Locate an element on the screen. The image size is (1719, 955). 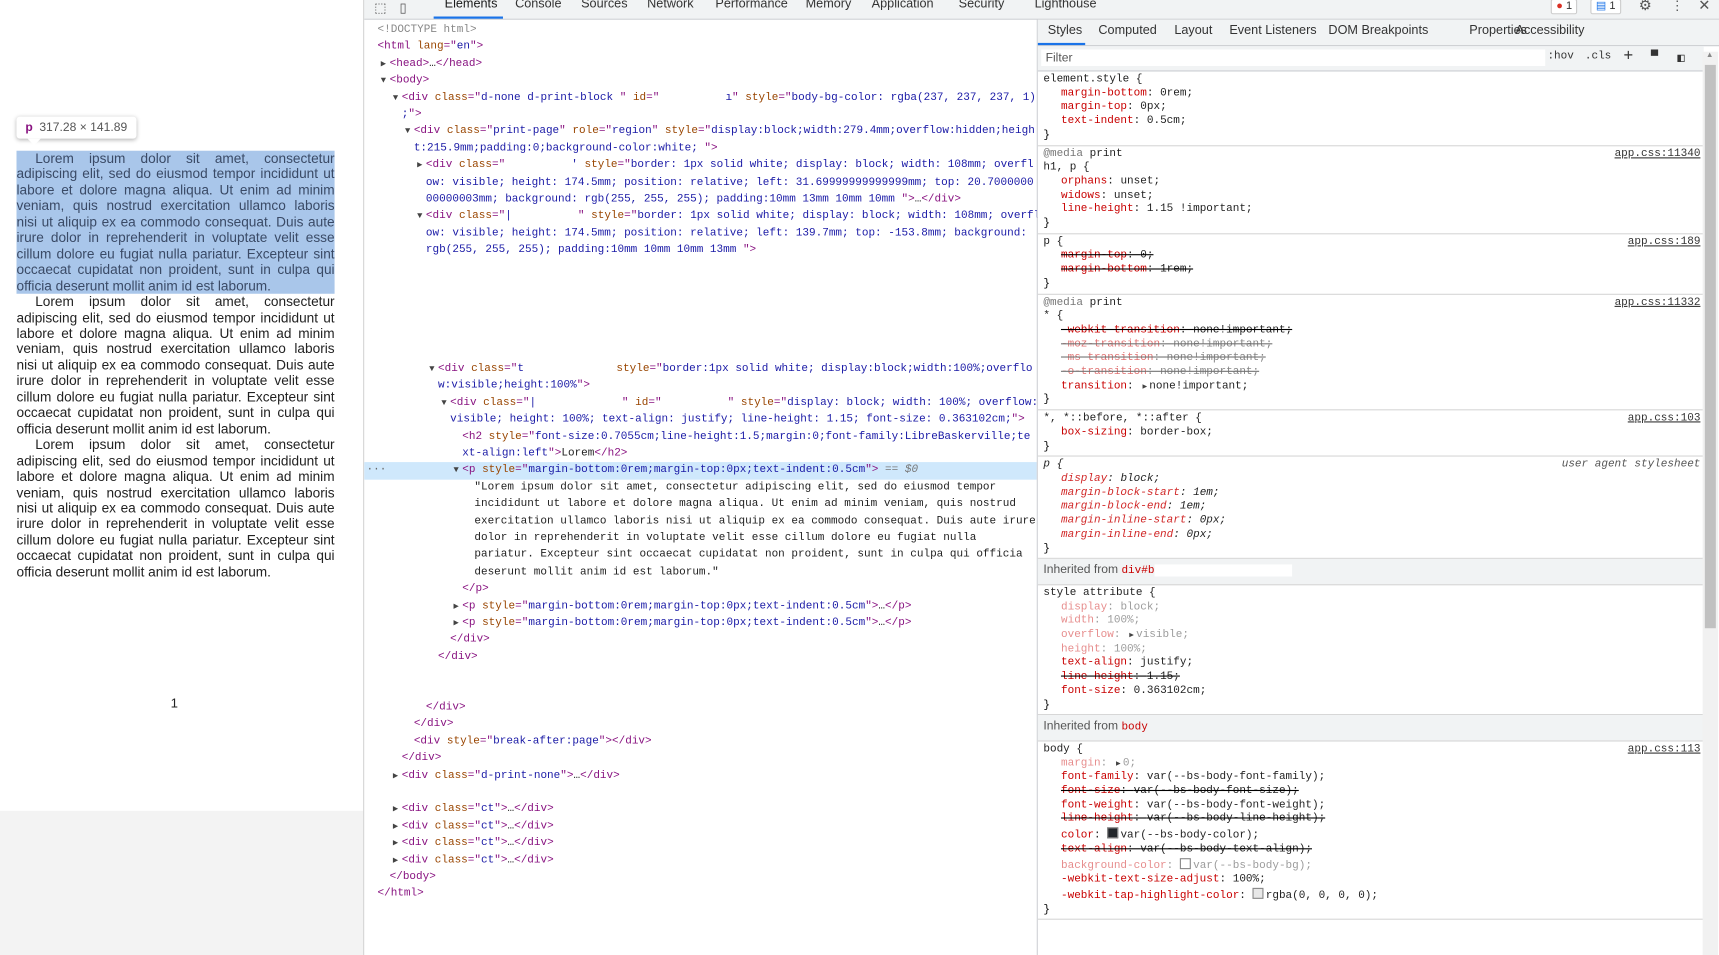
scroll-up-icon: ▲ is located at coordinates (1710, 56).